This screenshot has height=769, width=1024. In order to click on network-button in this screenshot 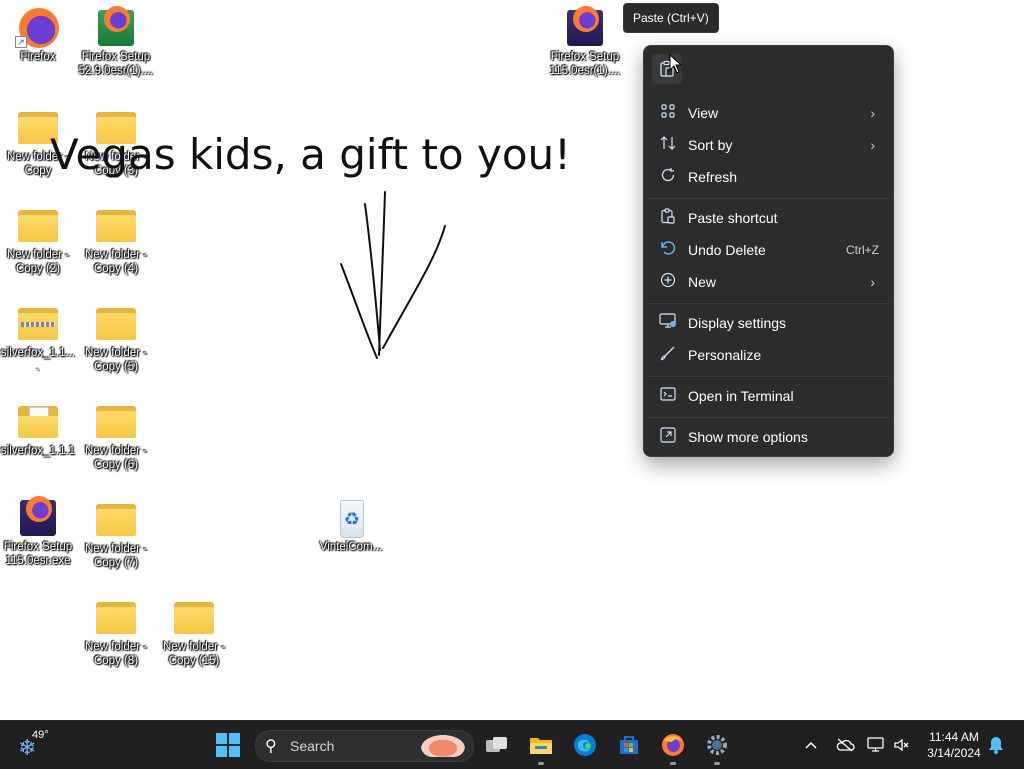, I will do `click(877, 745)`.